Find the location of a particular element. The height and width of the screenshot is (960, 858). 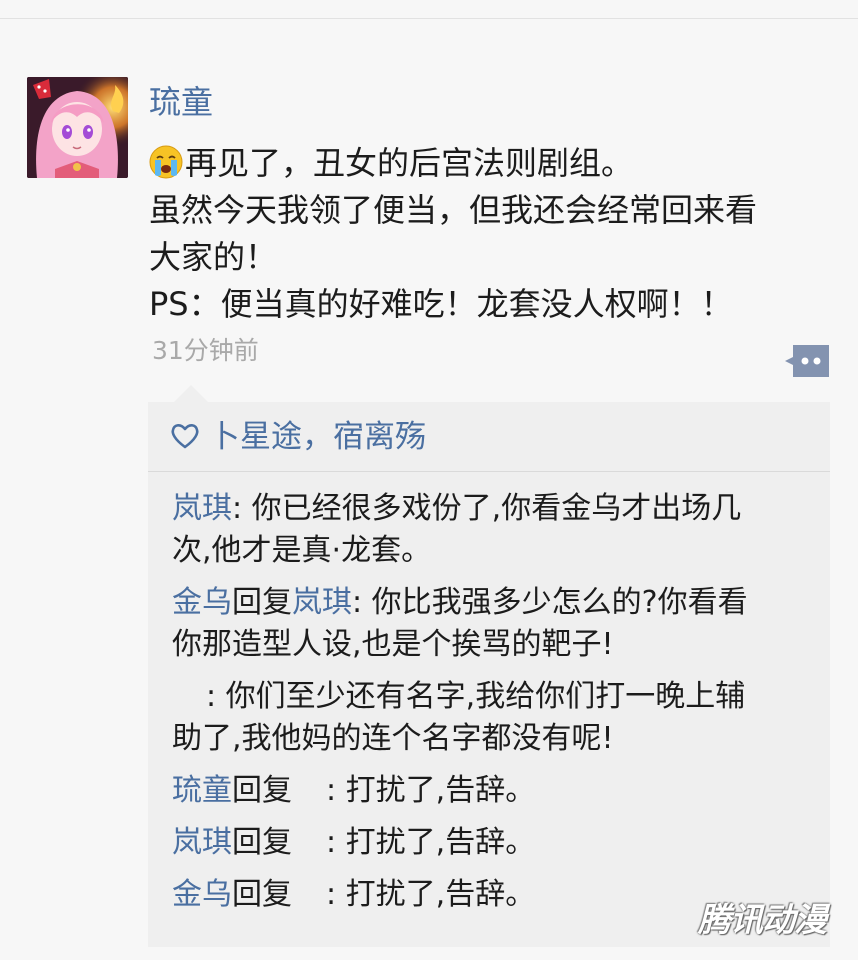

comment-item: 岚琪: 你已经很多戏份了,你看金乌才出场几 次,他才是真·龙套。 is located at coordinates (492, 530).